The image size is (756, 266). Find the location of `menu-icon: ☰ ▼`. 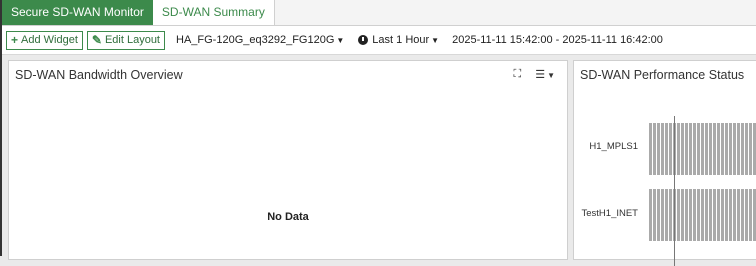

menu-icon: ☰ ▼ is located at coordinates (545, 74).